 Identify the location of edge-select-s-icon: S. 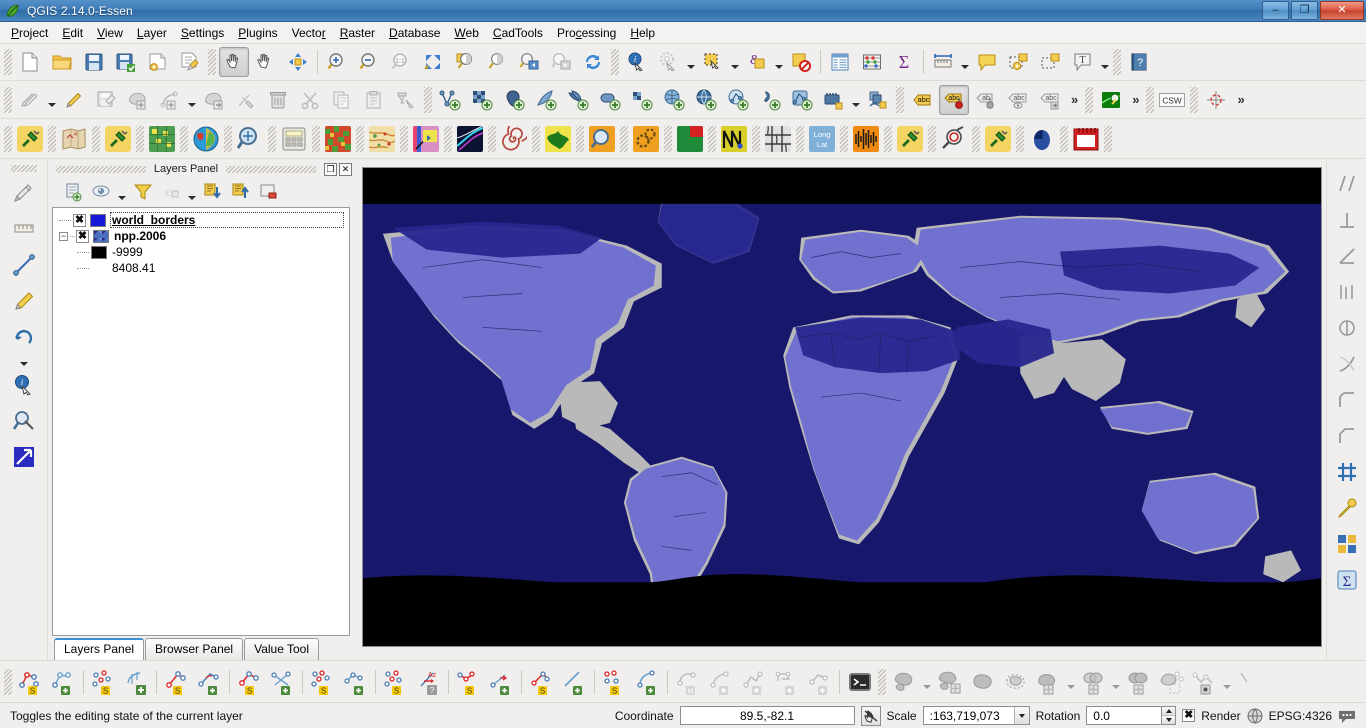
(468, 682).